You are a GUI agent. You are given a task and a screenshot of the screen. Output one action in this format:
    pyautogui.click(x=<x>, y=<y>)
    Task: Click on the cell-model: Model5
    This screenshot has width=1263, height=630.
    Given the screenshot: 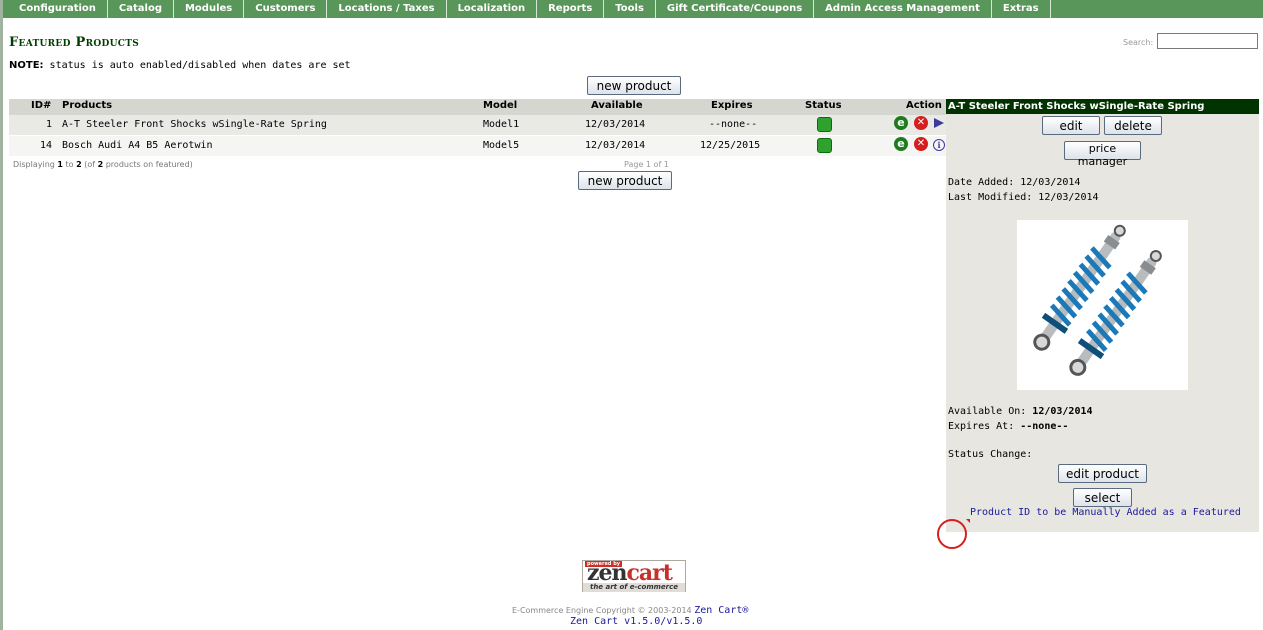 What is the action you would take?
    pyautogui.click(x=501, y=145)
    